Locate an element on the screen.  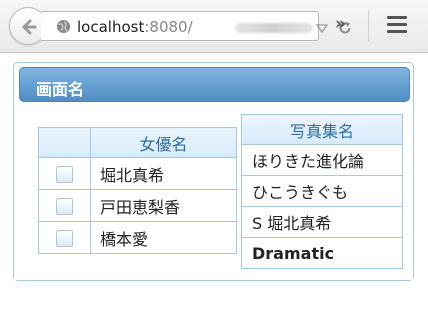
photobook-name-header: 写真集名 is located at coordinates (322, 129).